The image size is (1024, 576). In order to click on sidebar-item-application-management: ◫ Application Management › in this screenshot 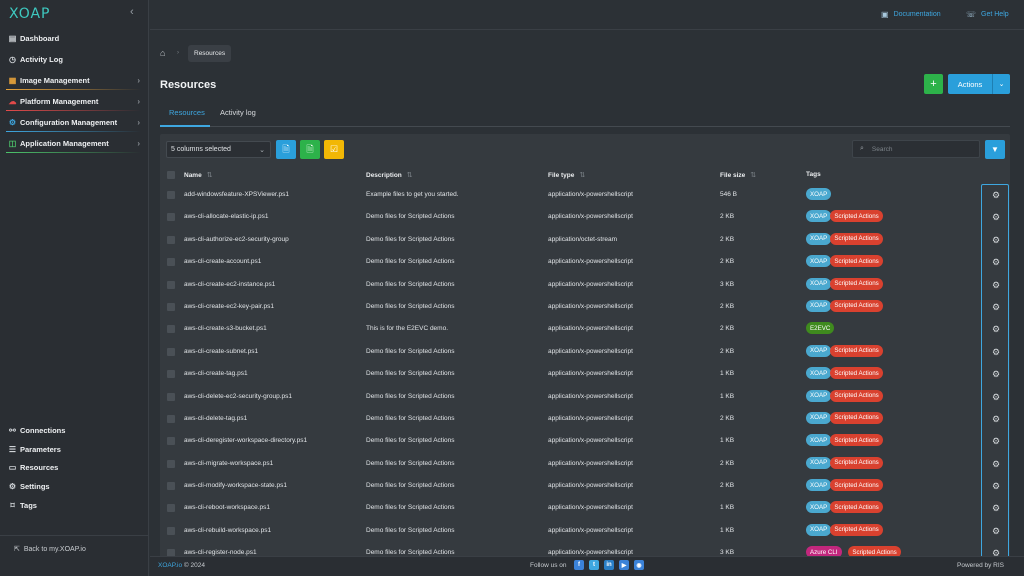, I will do `click(74, 143)`.